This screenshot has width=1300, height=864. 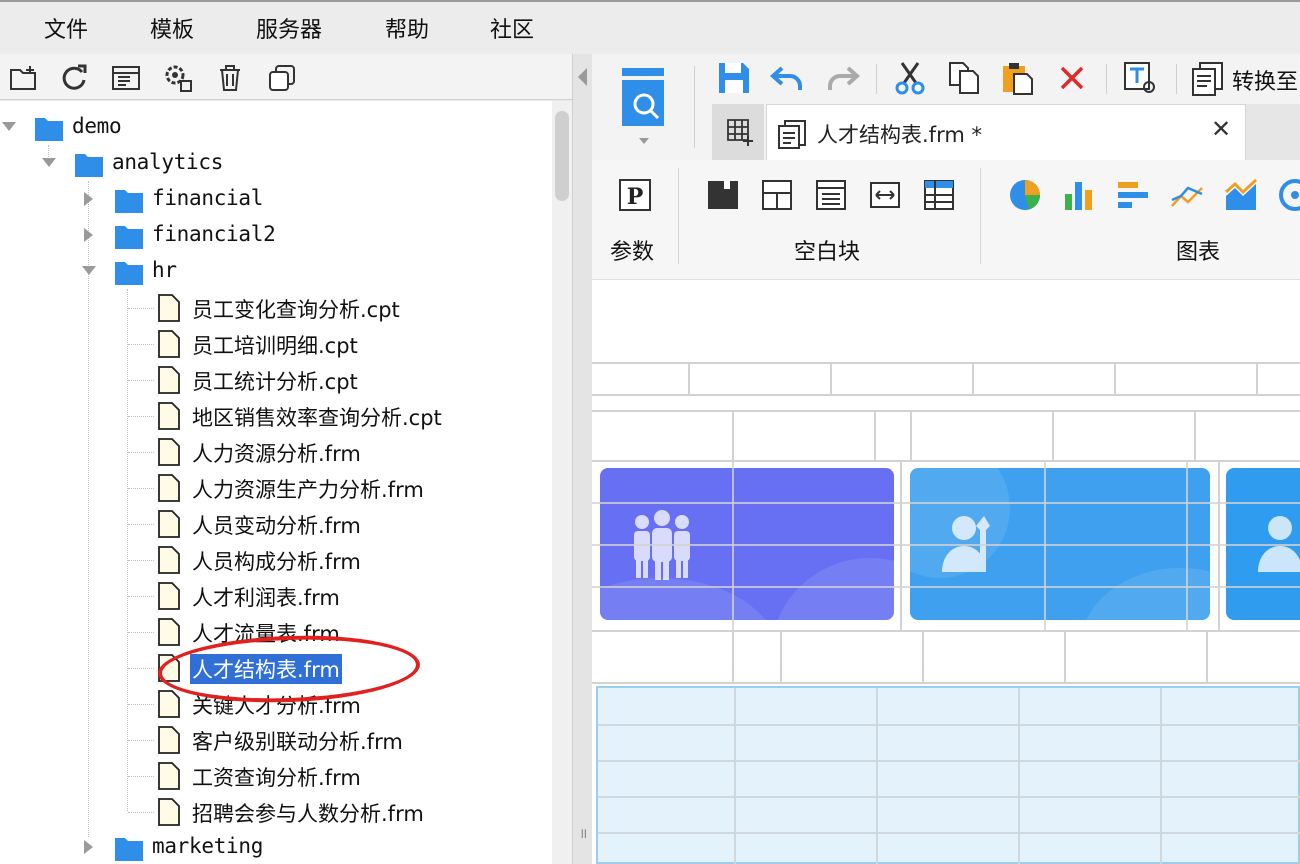 What do you see at coordinates (1241, 195) in the screenshot?
I see `area-chart-icon` at bounding box center [1241, 195].